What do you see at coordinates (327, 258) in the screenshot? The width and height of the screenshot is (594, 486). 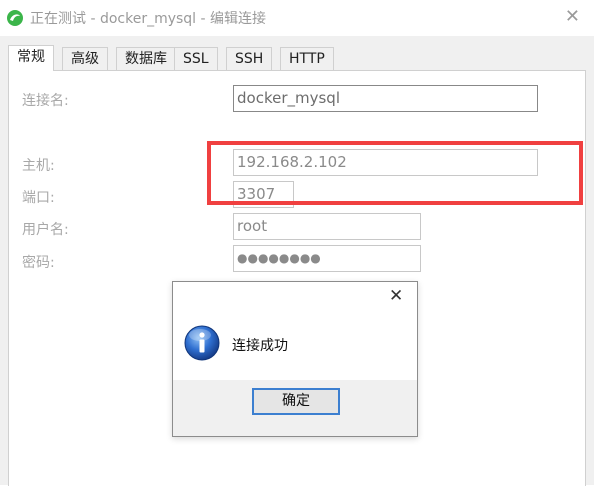 I see `password-input: ●●●●●●●●` at bounding box center [327, 258].